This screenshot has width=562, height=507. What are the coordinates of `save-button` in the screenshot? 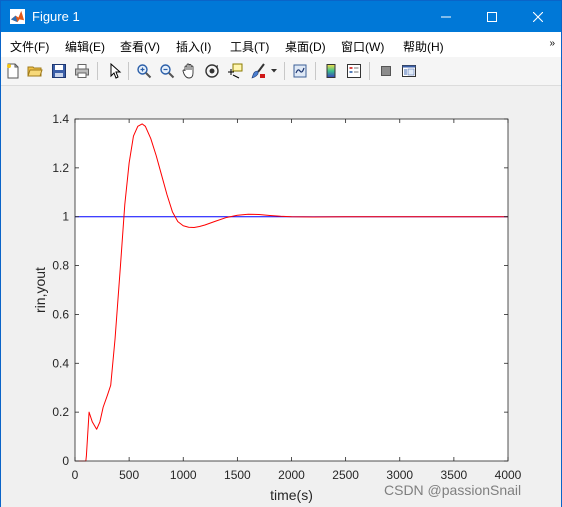 It's located at (59, 71).